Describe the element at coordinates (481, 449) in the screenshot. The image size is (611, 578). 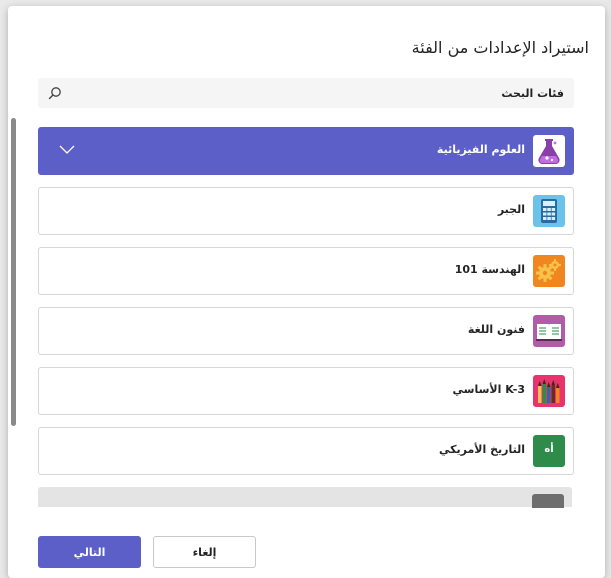
I see `category-label: التاريخ الأمريكي` at that location.